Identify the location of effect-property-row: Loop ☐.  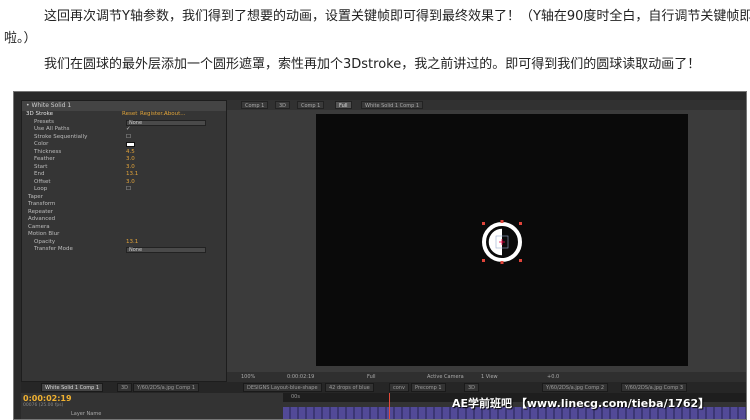
(124, 190).